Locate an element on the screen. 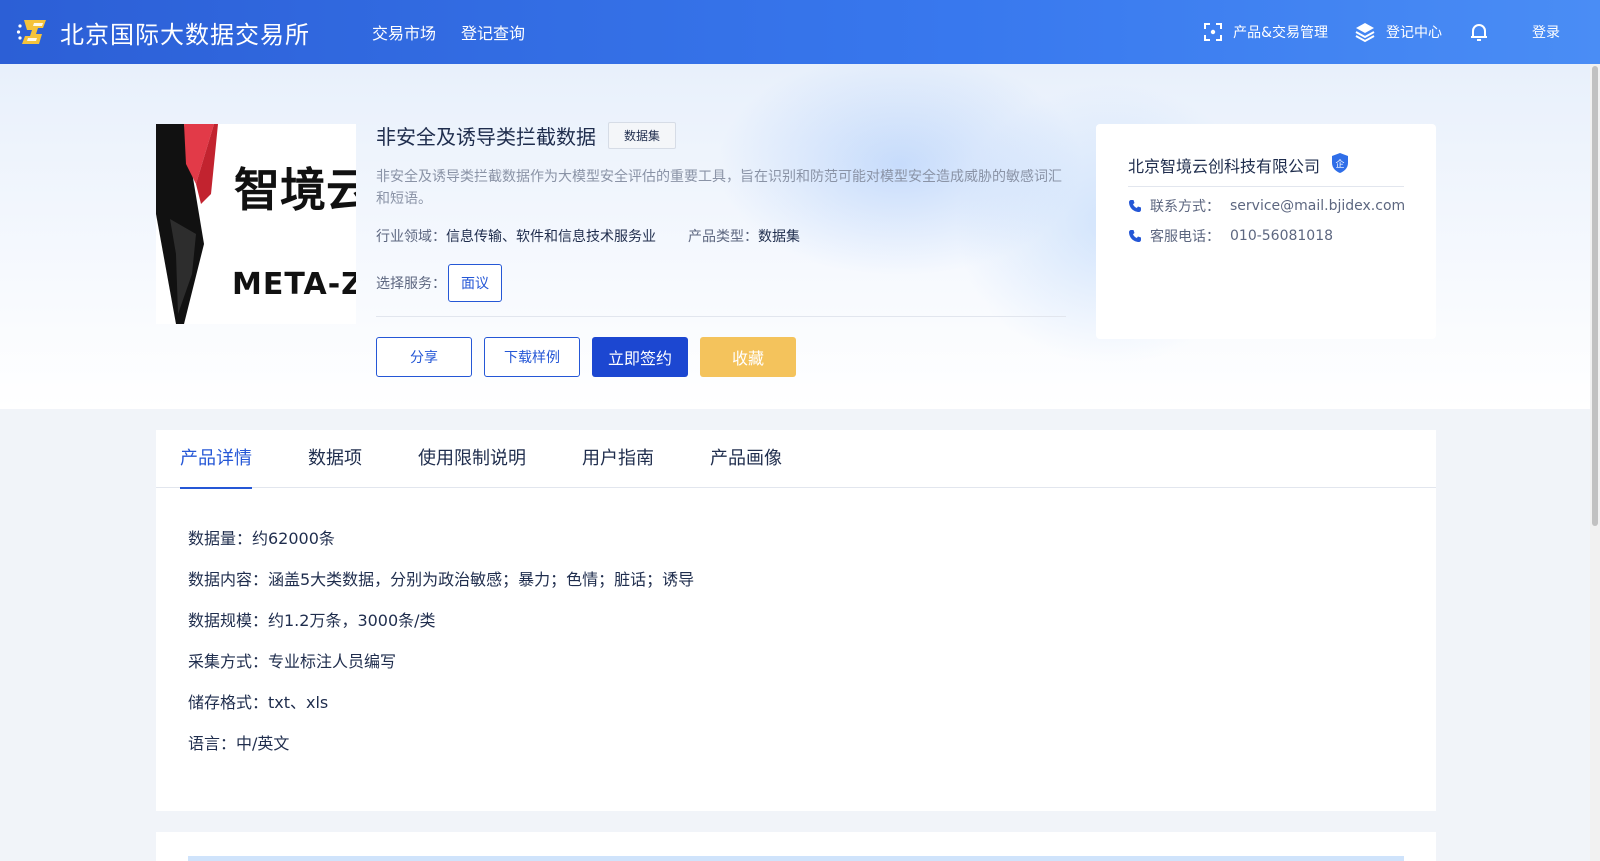  product-trade-mgmt-label: 产品&交易管理 is located at coordinates (1280, 33).